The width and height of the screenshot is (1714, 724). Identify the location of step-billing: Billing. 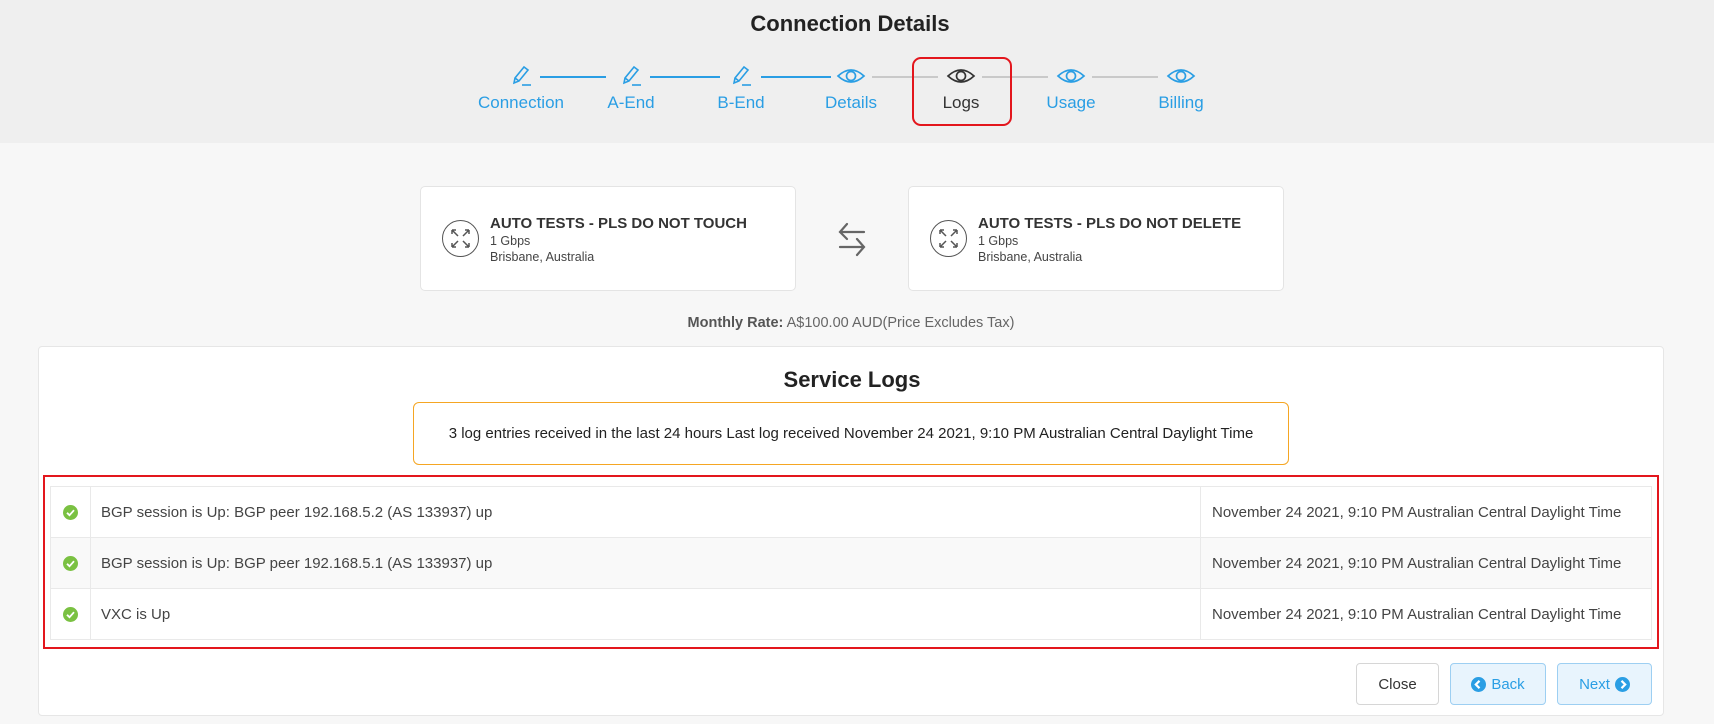
(1181, 85).